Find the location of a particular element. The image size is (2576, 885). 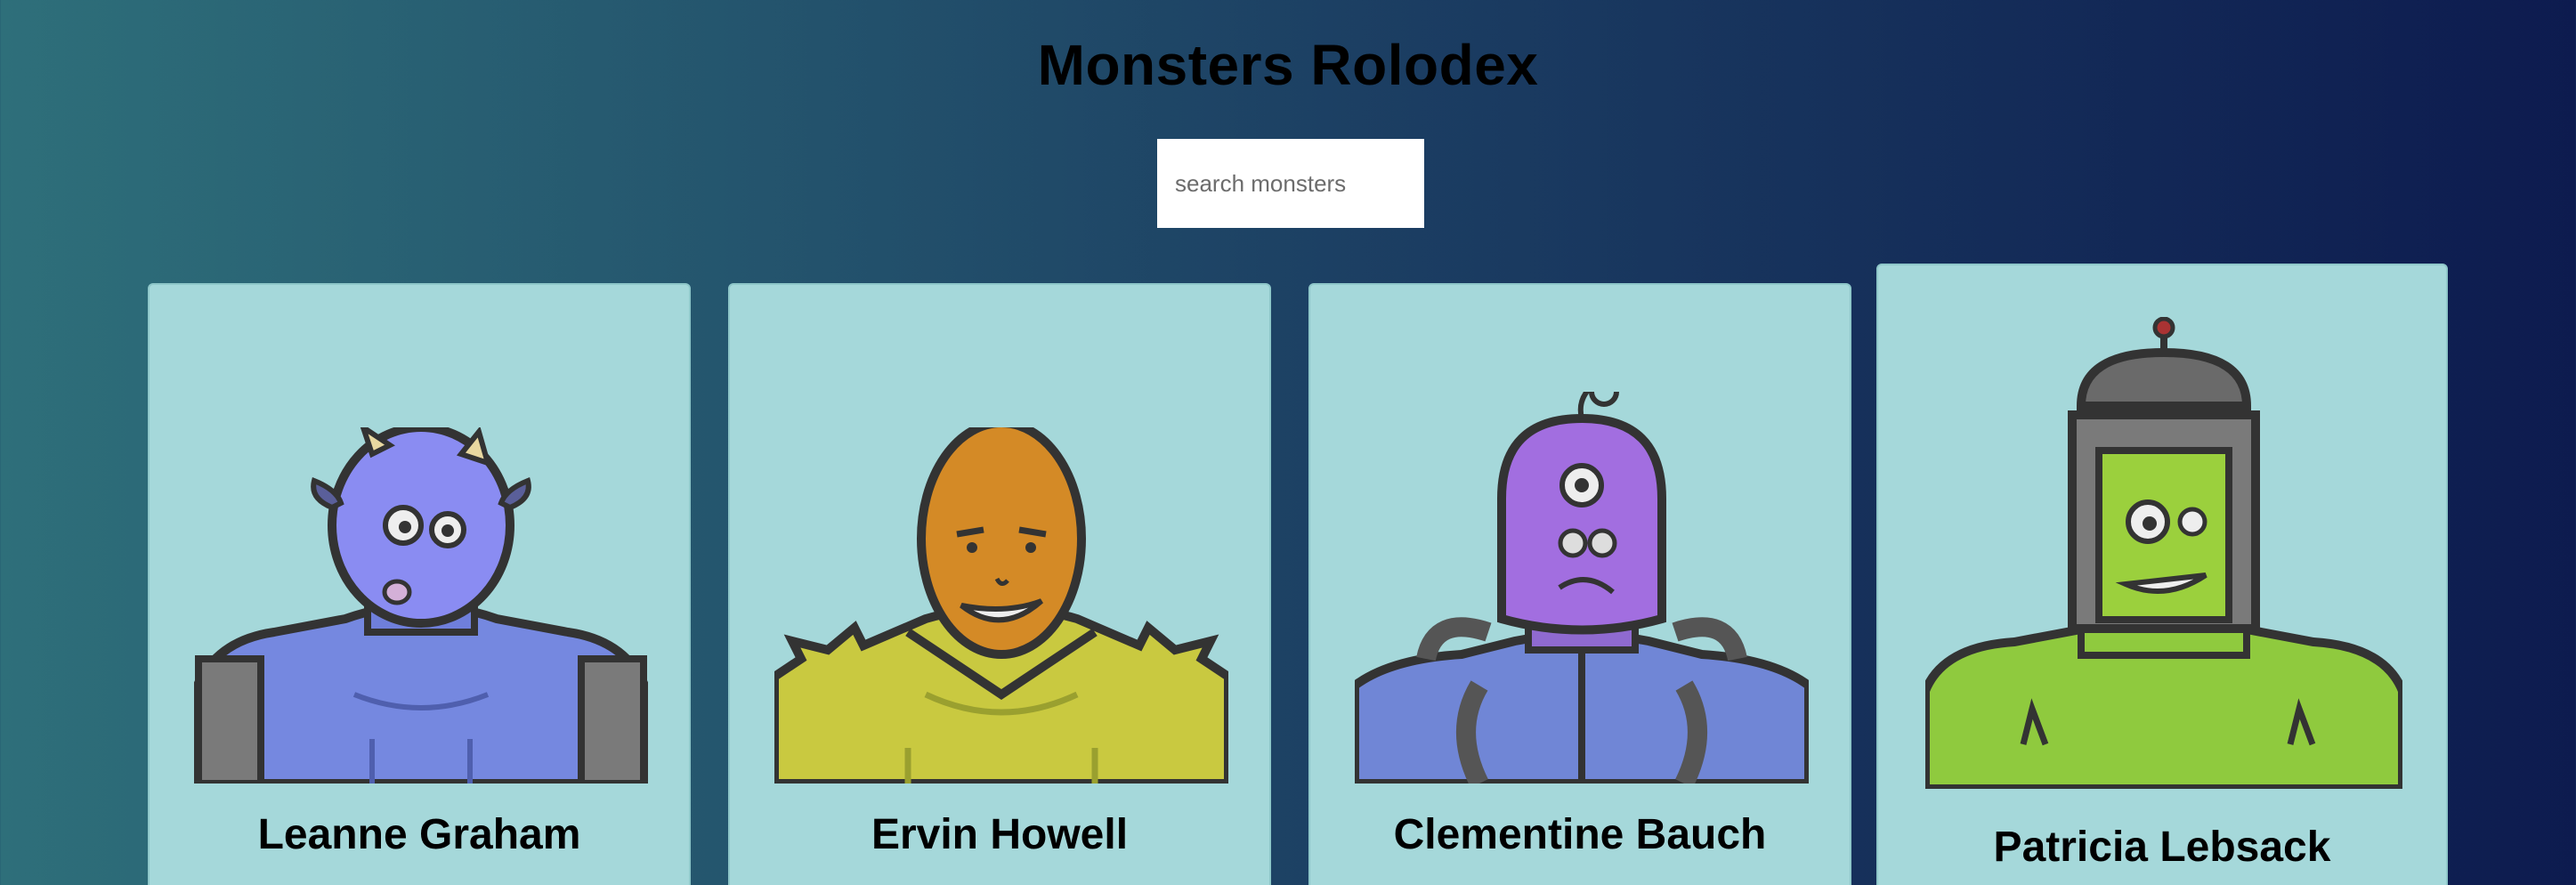

monster-name: Patricia Lebsack is located at coordinates (2162, 847).